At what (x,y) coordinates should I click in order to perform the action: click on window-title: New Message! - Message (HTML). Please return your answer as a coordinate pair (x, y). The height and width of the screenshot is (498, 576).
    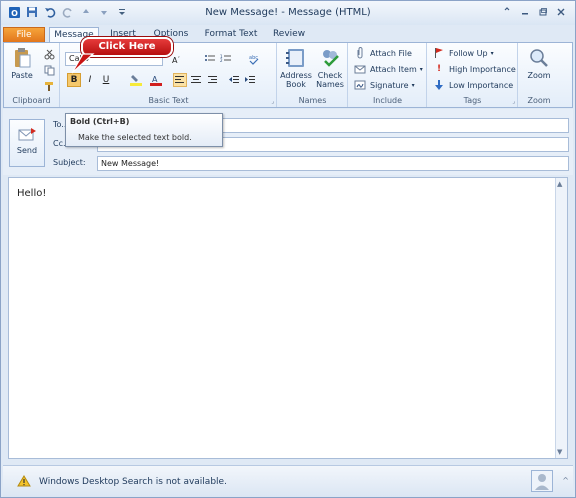
    Looking at the image, I should click on (288, 12).